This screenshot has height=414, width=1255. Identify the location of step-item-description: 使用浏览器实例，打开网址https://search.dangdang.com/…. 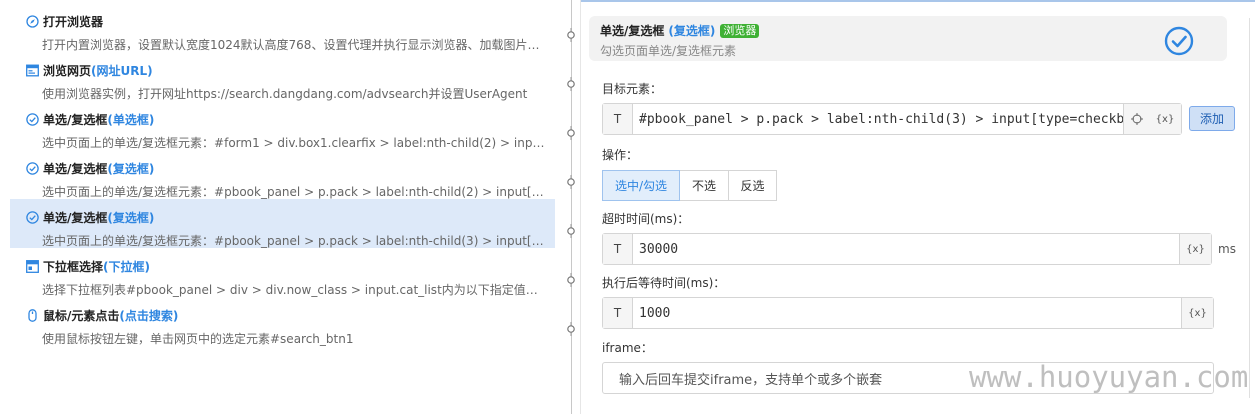
(285, 94).